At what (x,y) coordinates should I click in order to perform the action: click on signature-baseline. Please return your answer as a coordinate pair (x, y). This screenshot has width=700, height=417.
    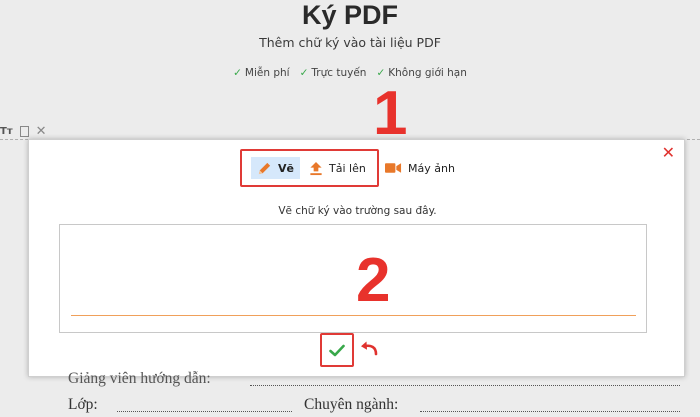
    Looking at the image, I should click on (353, 315).